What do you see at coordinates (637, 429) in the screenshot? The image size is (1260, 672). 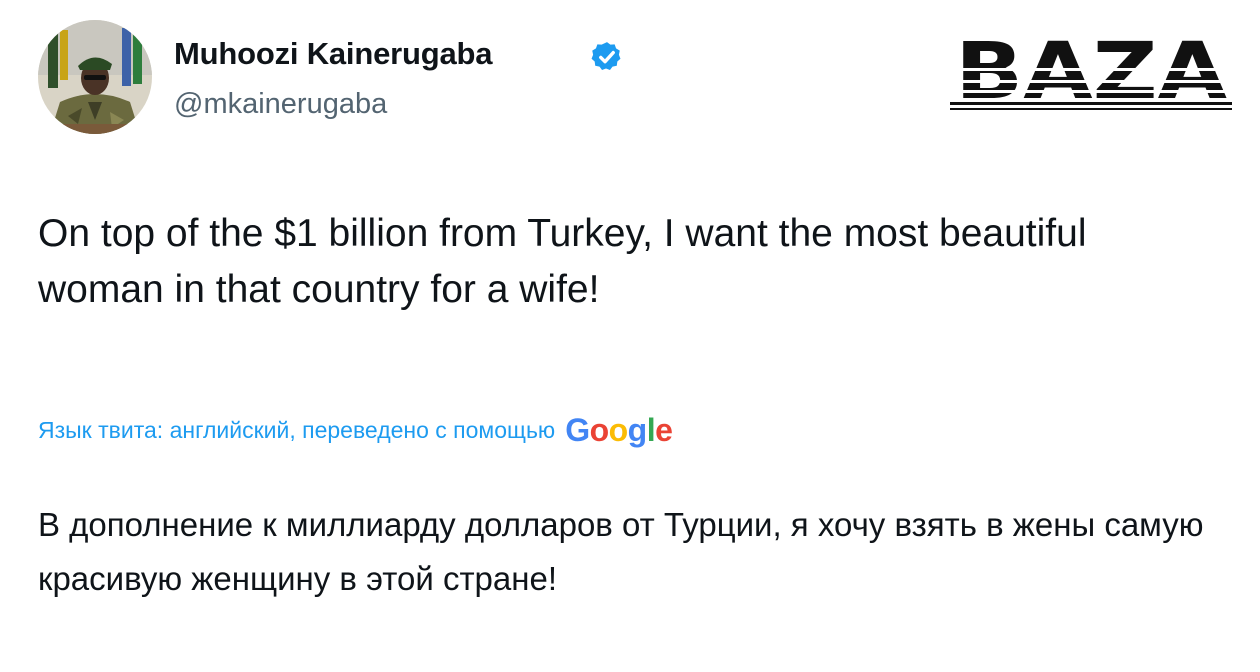 I see `google-letter: g` at bounding box center [637, 429].